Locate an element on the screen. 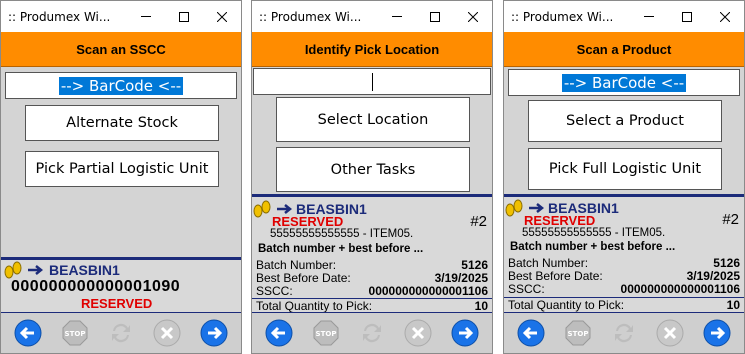  bin-row: BEASBIN1 is located at coordinates (61, 270).